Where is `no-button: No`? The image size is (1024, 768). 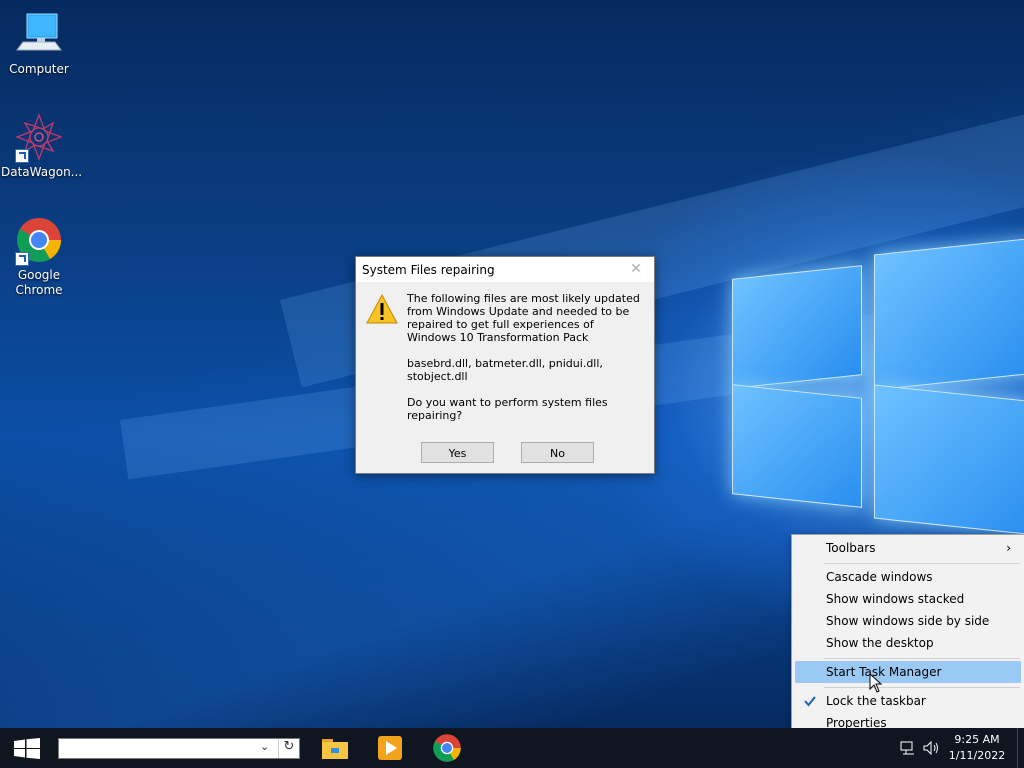
no-button: No is located at coordinates (557, 452).